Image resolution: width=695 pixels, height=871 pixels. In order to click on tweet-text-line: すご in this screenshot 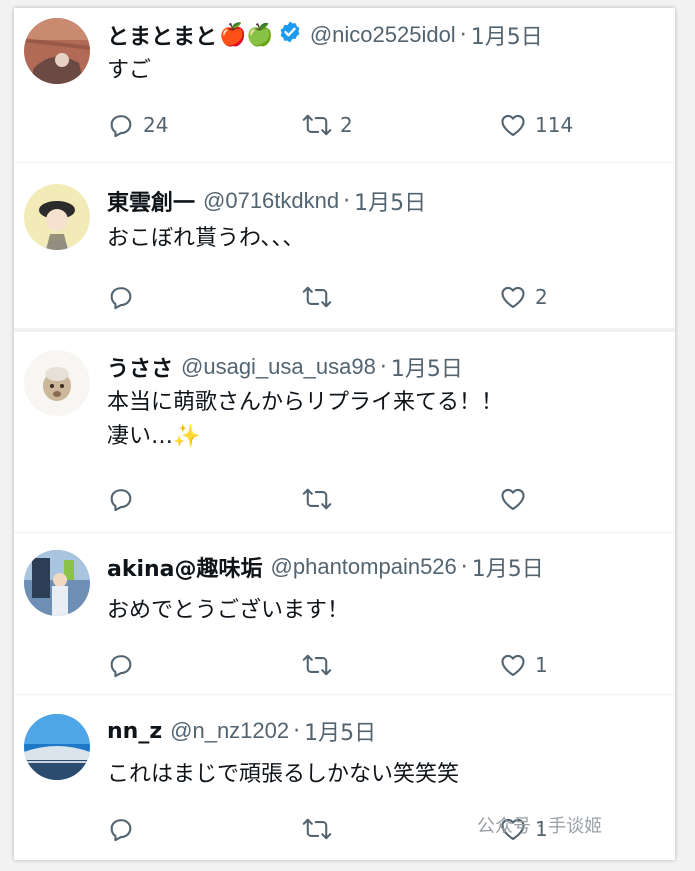, I will do `click(129, 70)`.